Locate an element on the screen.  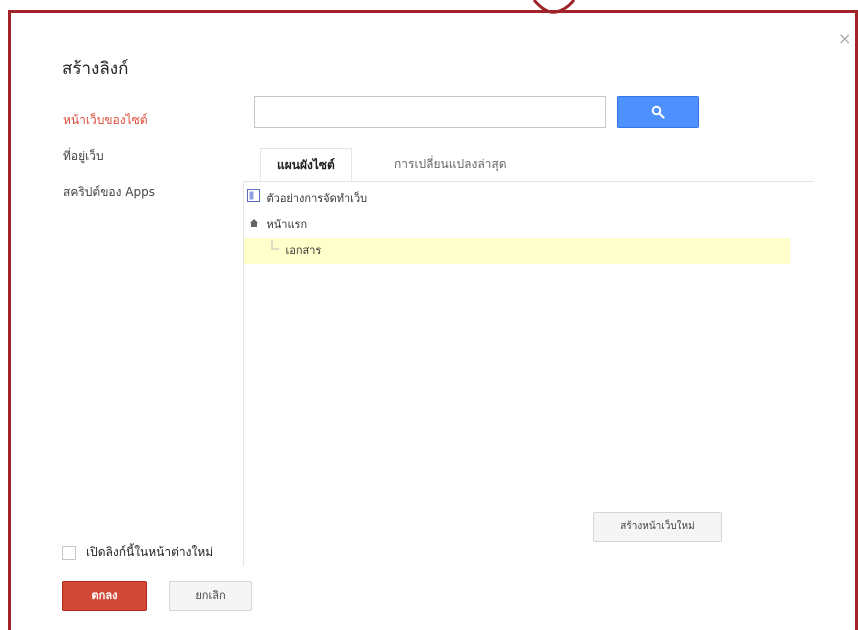
dialog-title: สร้างลิงก์ is located at coordinates (95, 69).